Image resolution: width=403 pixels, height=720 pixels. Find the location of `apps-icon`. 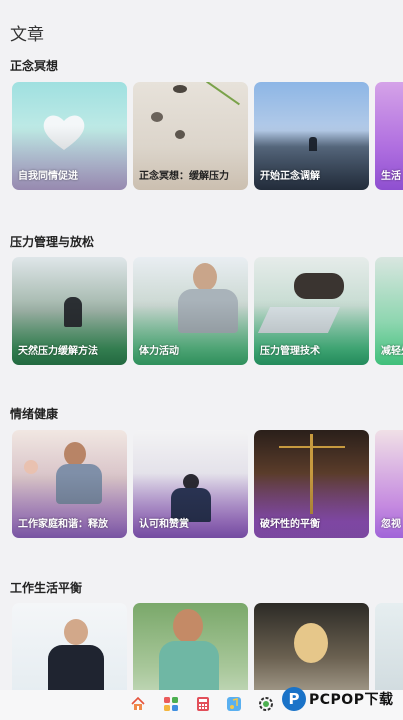

apps-icon is located at coordinates (171, 704).